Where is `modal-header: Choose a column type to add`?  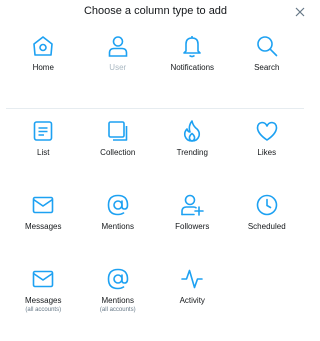 modal-header: Choose a column type to add is located at coordinates (155, 12).